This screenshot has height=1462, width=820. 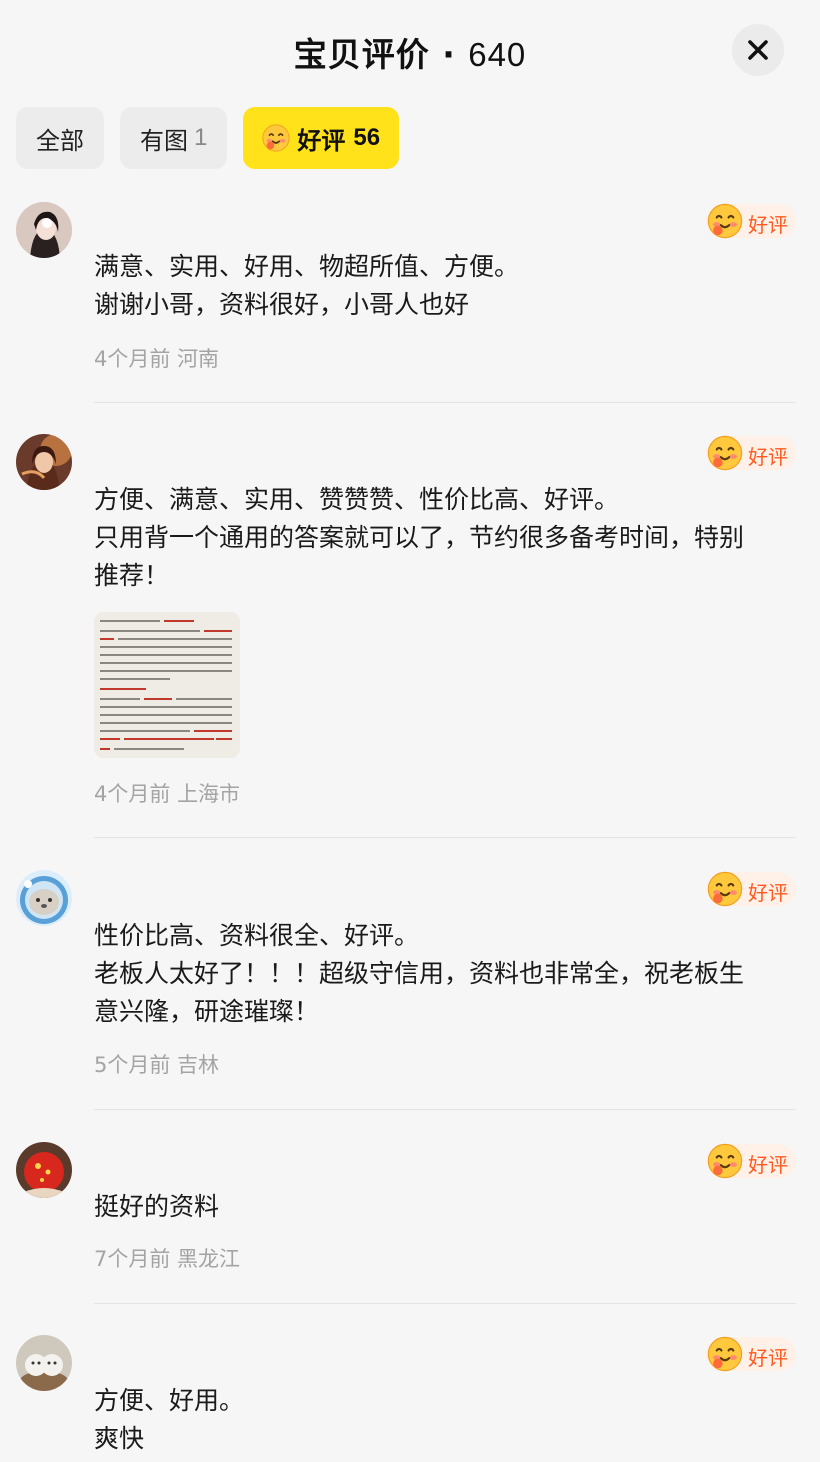 I want to click on filter-all-label: 全部, so click(x=60, y=140).